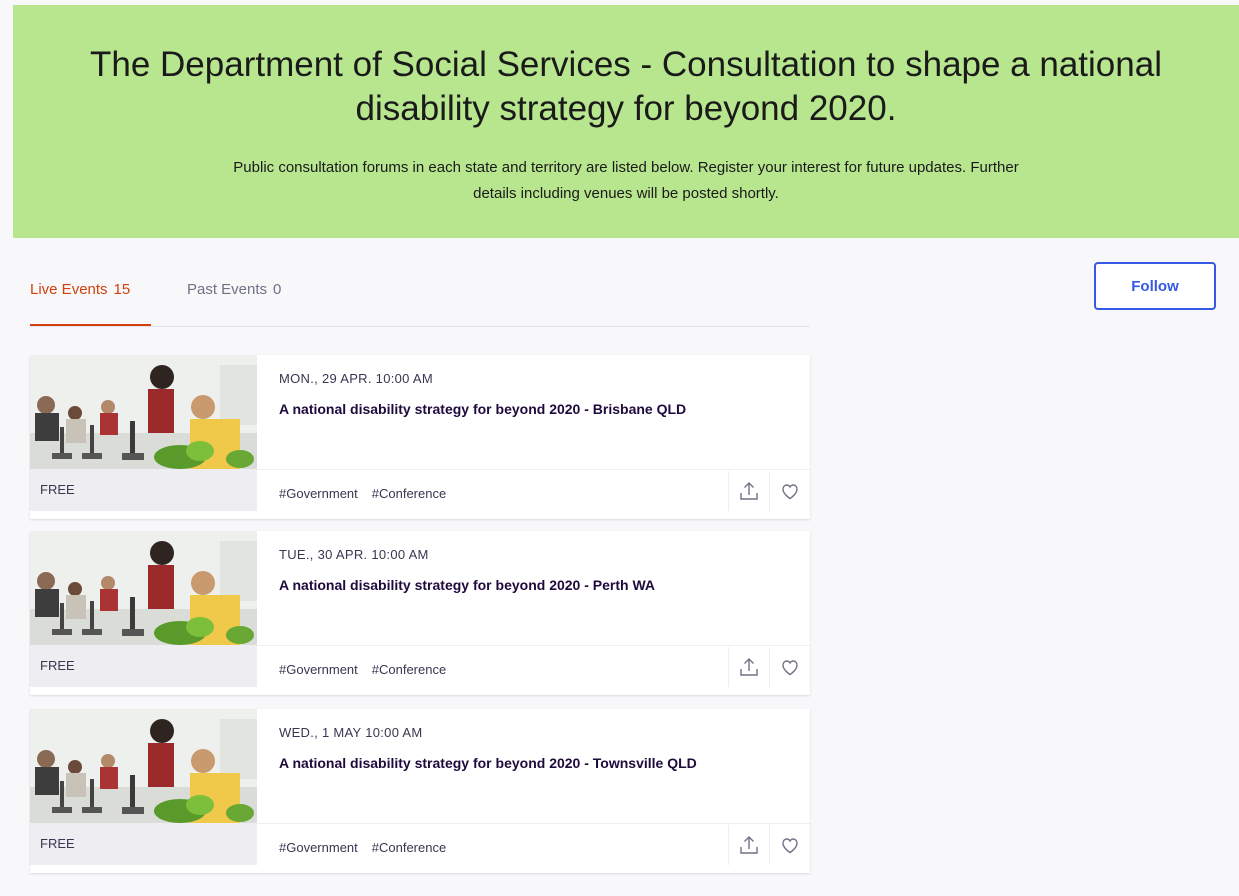 This screenshot has width=1239, height=896. I want to click on tab-live-label: Live Events, so click(69, 289).